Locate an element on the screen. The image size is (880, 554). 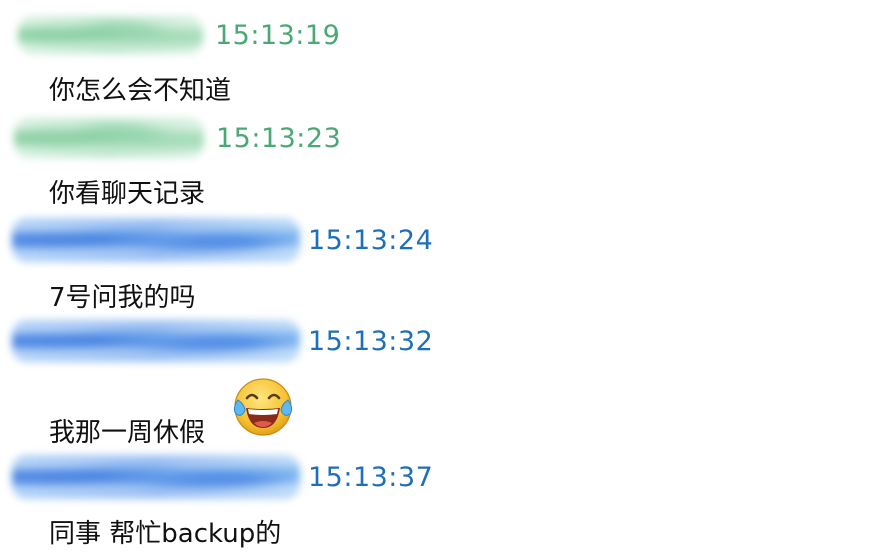
message-text: 同事 帮忙backup的 is located at coordinates (165, 531).